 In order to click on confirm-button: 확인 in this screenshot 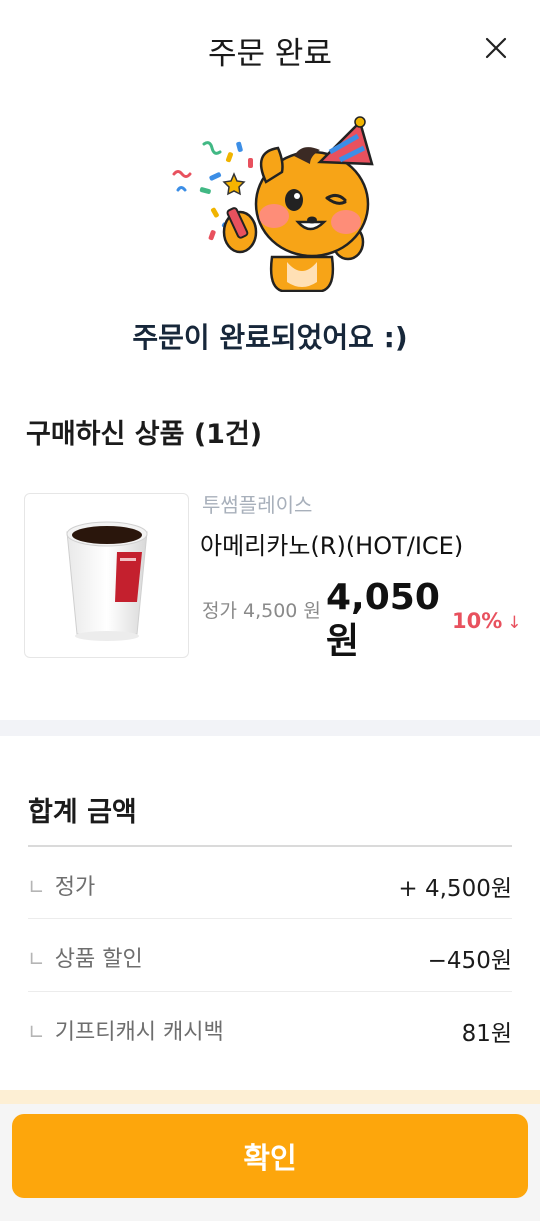, I will do `click(270, 1156)`.